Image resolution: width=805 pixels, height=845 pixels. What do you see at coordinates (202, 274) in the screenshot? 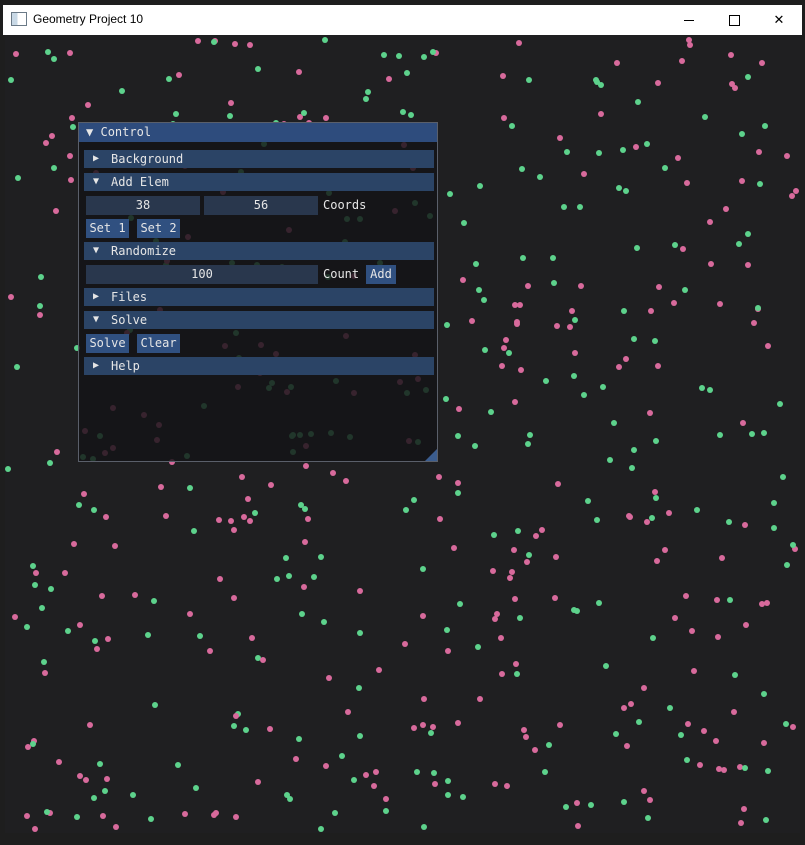
I see `count-input: 100` at bounding box center [202, 274].